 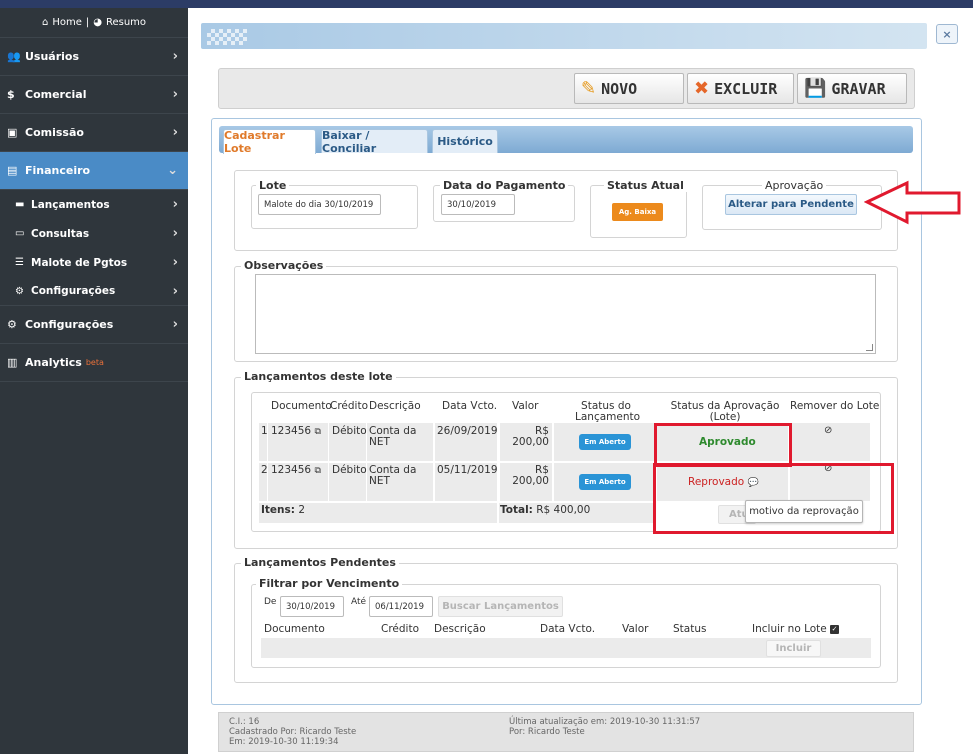 What do you see at coordinates (302, 510) in the screenshot?
I see `itens-value: 2` at bounding box center [302, 510].